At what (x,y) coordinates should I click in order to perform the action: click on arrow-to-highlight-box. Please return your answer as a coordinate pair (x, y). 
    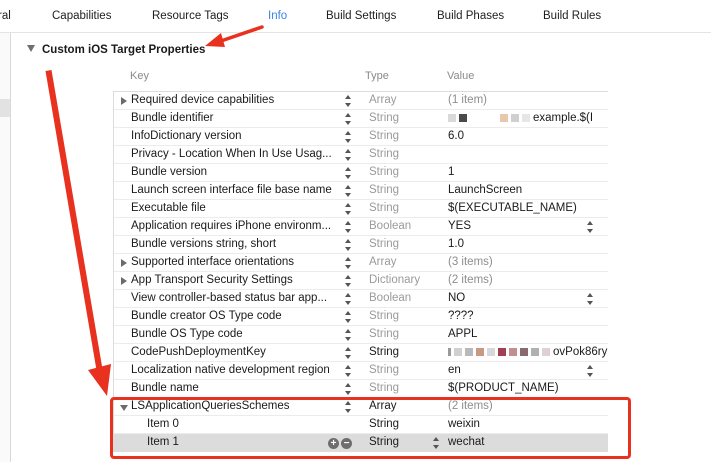
    Looking at the image, I should click on (78, 233).